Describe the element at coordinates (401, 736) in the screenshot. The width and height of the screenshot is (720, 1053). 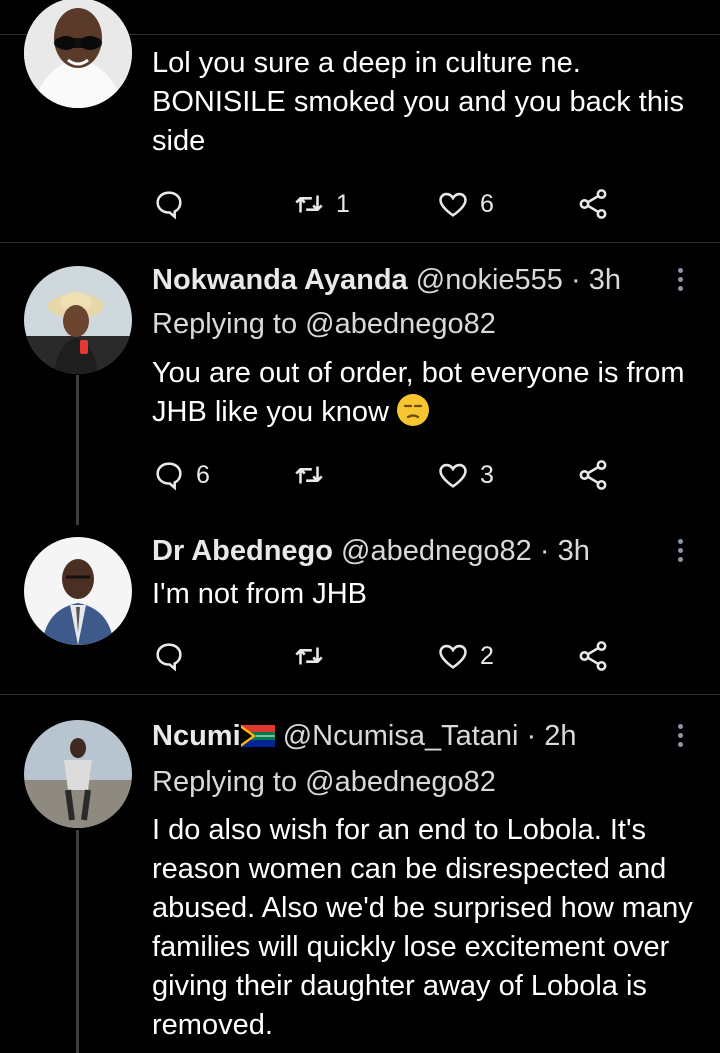
I see `user-handle: @Ncumisa_Tatani` at that location.